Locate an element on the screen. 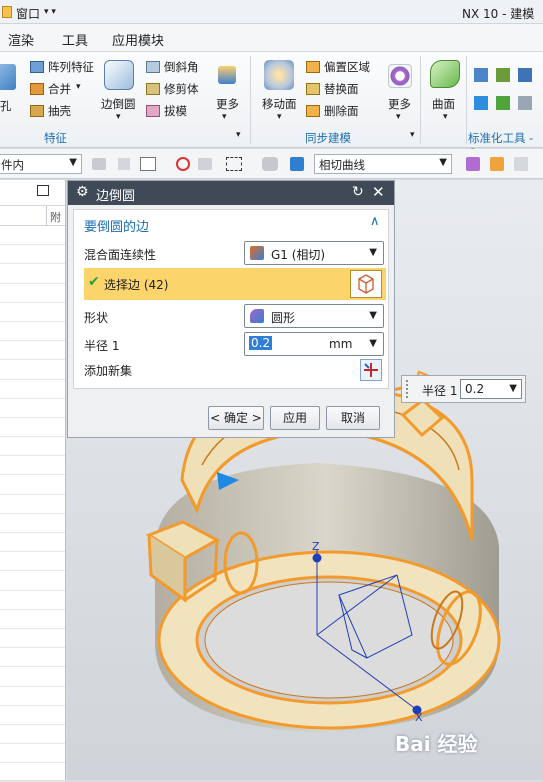 The width and height of the screenshot is (543, 782). shell-button: 抽壳 is located at coordinates (59, 111).